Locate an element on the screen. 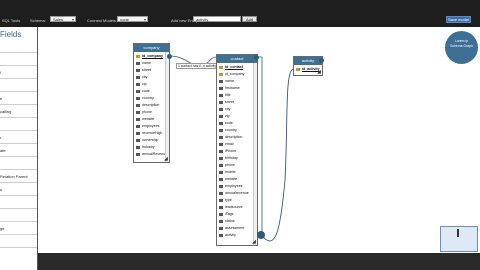 The image size is (480, 270). table-field: activity is located at coordinates (237, 235).